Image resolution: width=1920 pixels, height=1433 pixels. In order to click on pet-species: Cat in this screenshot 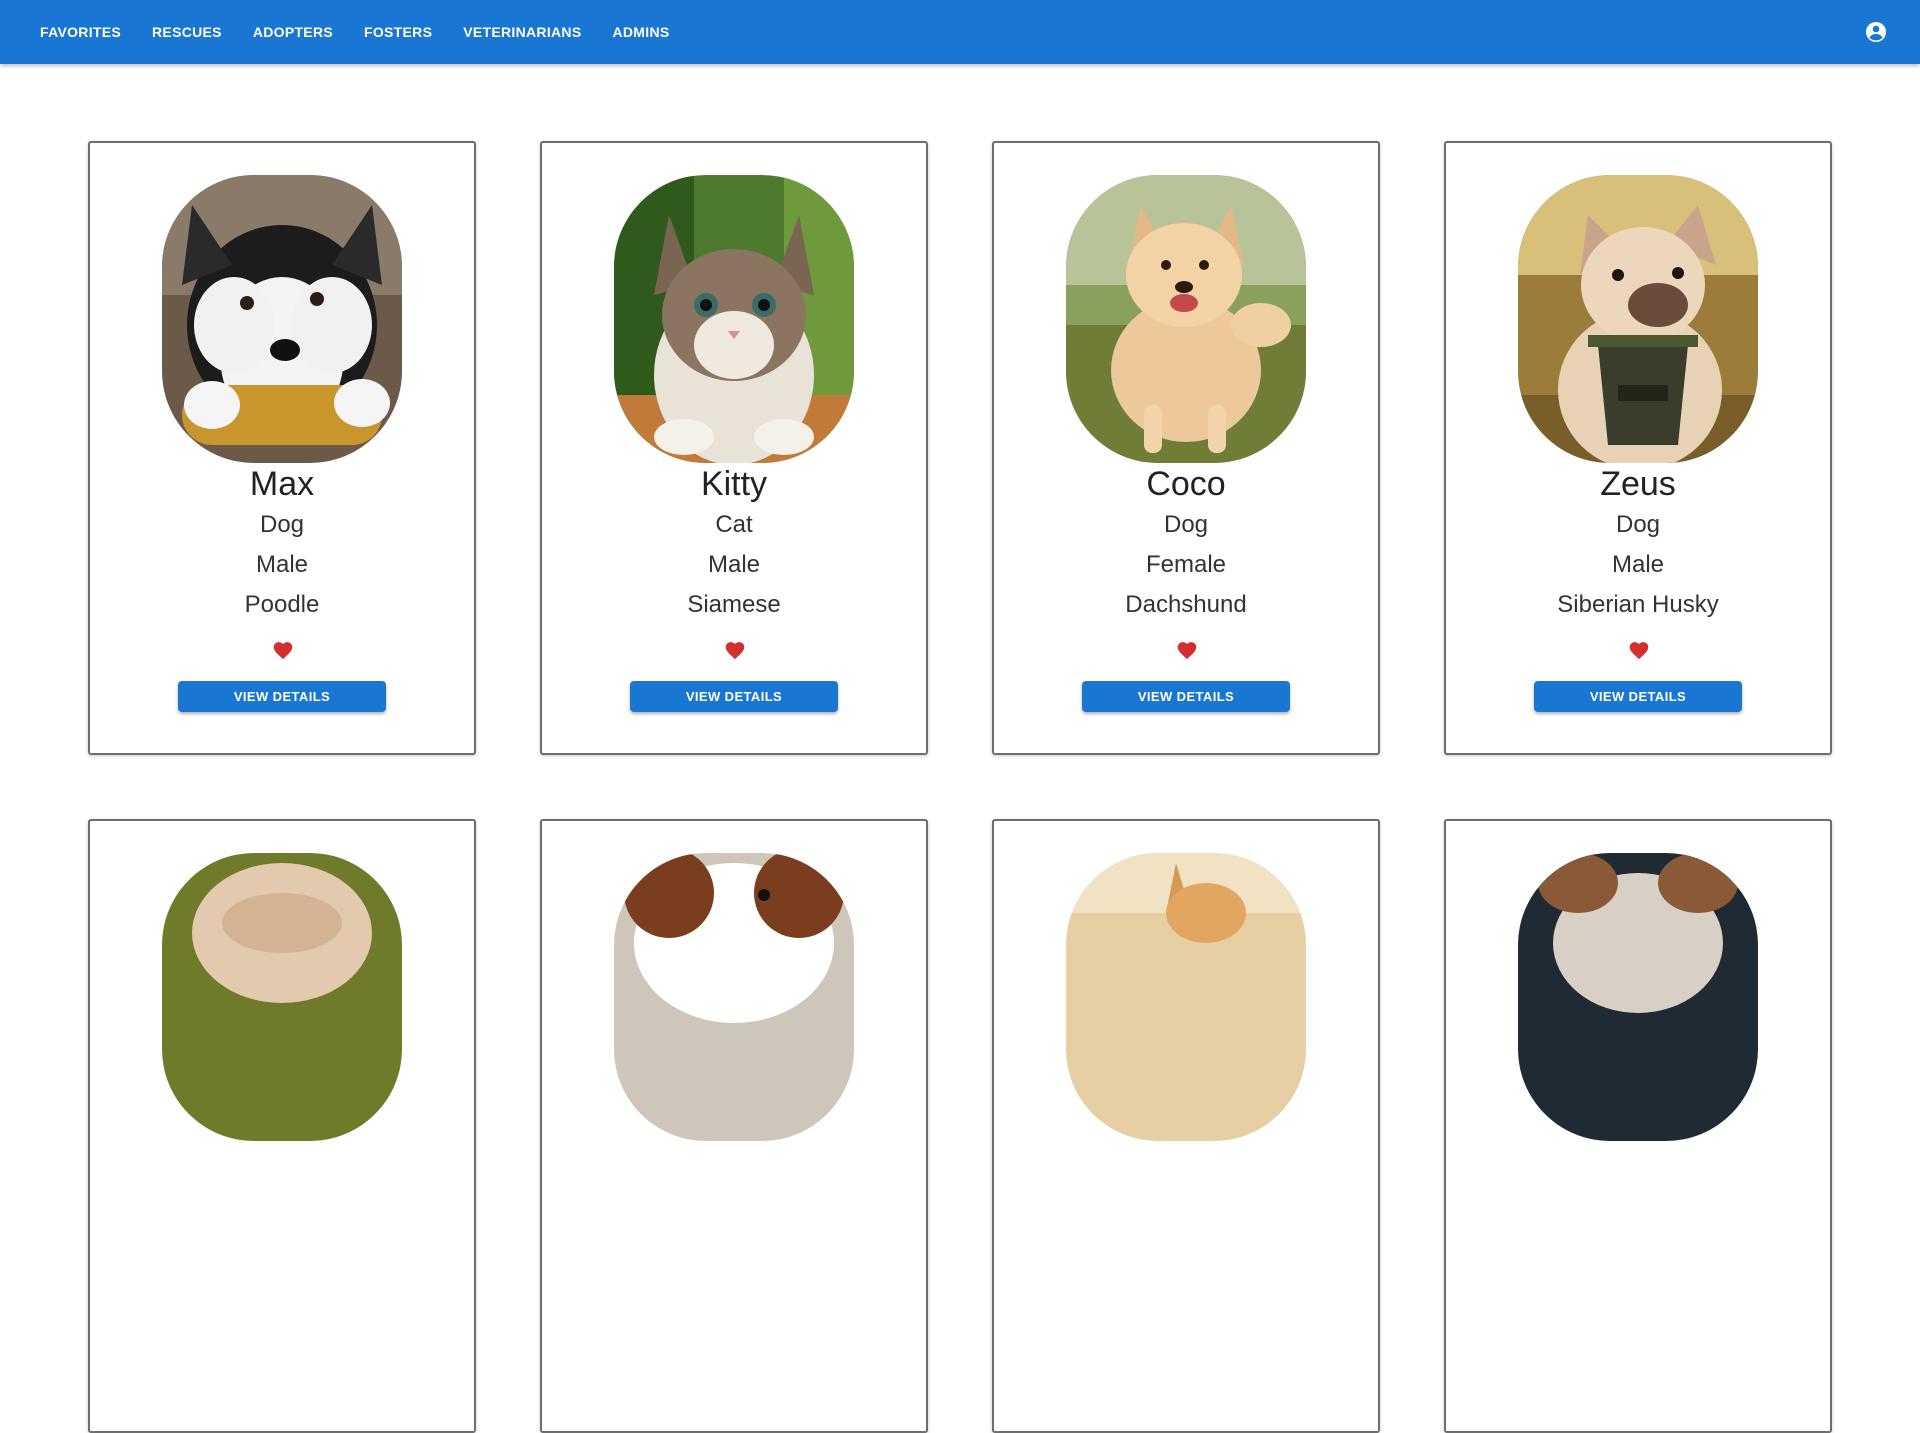, I will do `click(734, 524)`.